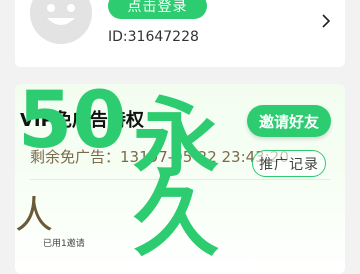  Describe the element at coordinates (82, 120) in the screenshot. I see `vip-title: VIP免广告特权` at that location.